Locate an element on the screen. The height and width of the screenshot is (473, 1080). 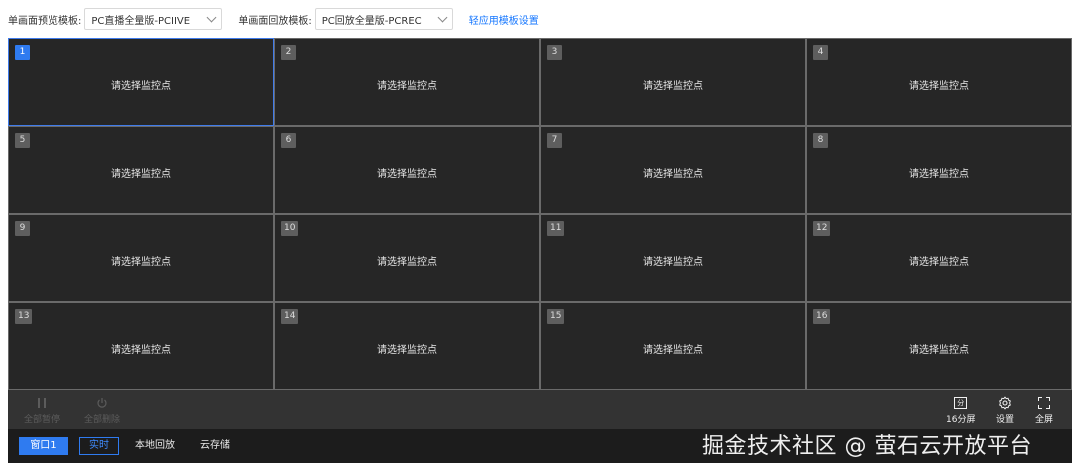
settings-button: 设置 is located at coordinates (1005, 410).